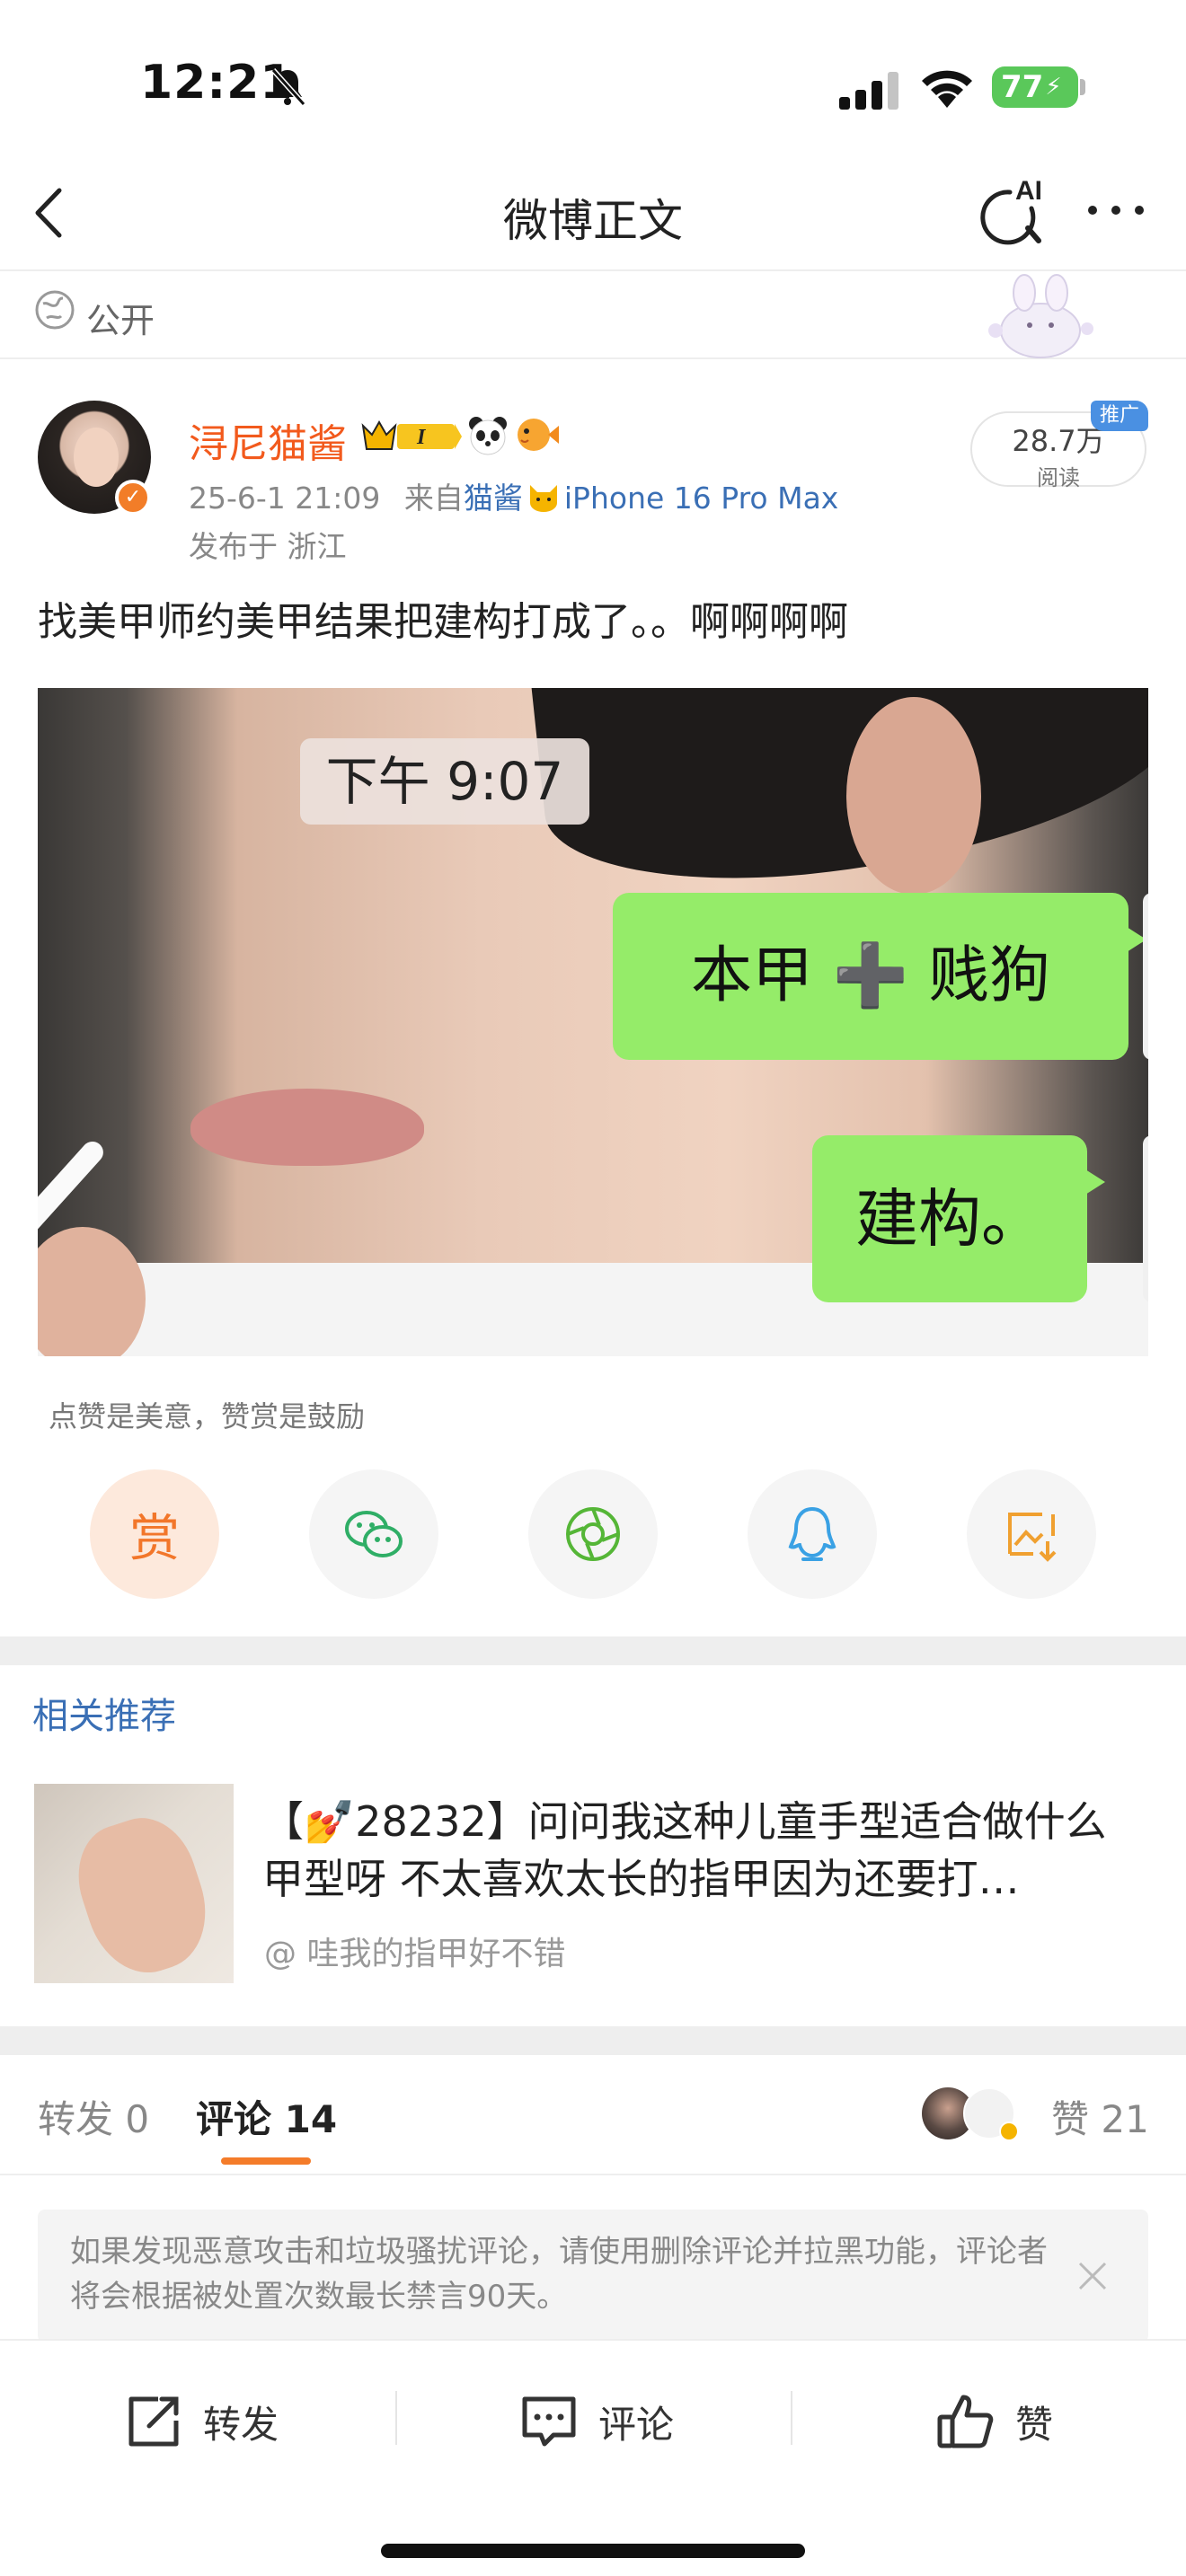 The width and height of the screenshot is (1186, 2576). What do you see at coordinates (543, 498) in the screenshot?
I see `cat-icon` at bounding box center [543, 498].